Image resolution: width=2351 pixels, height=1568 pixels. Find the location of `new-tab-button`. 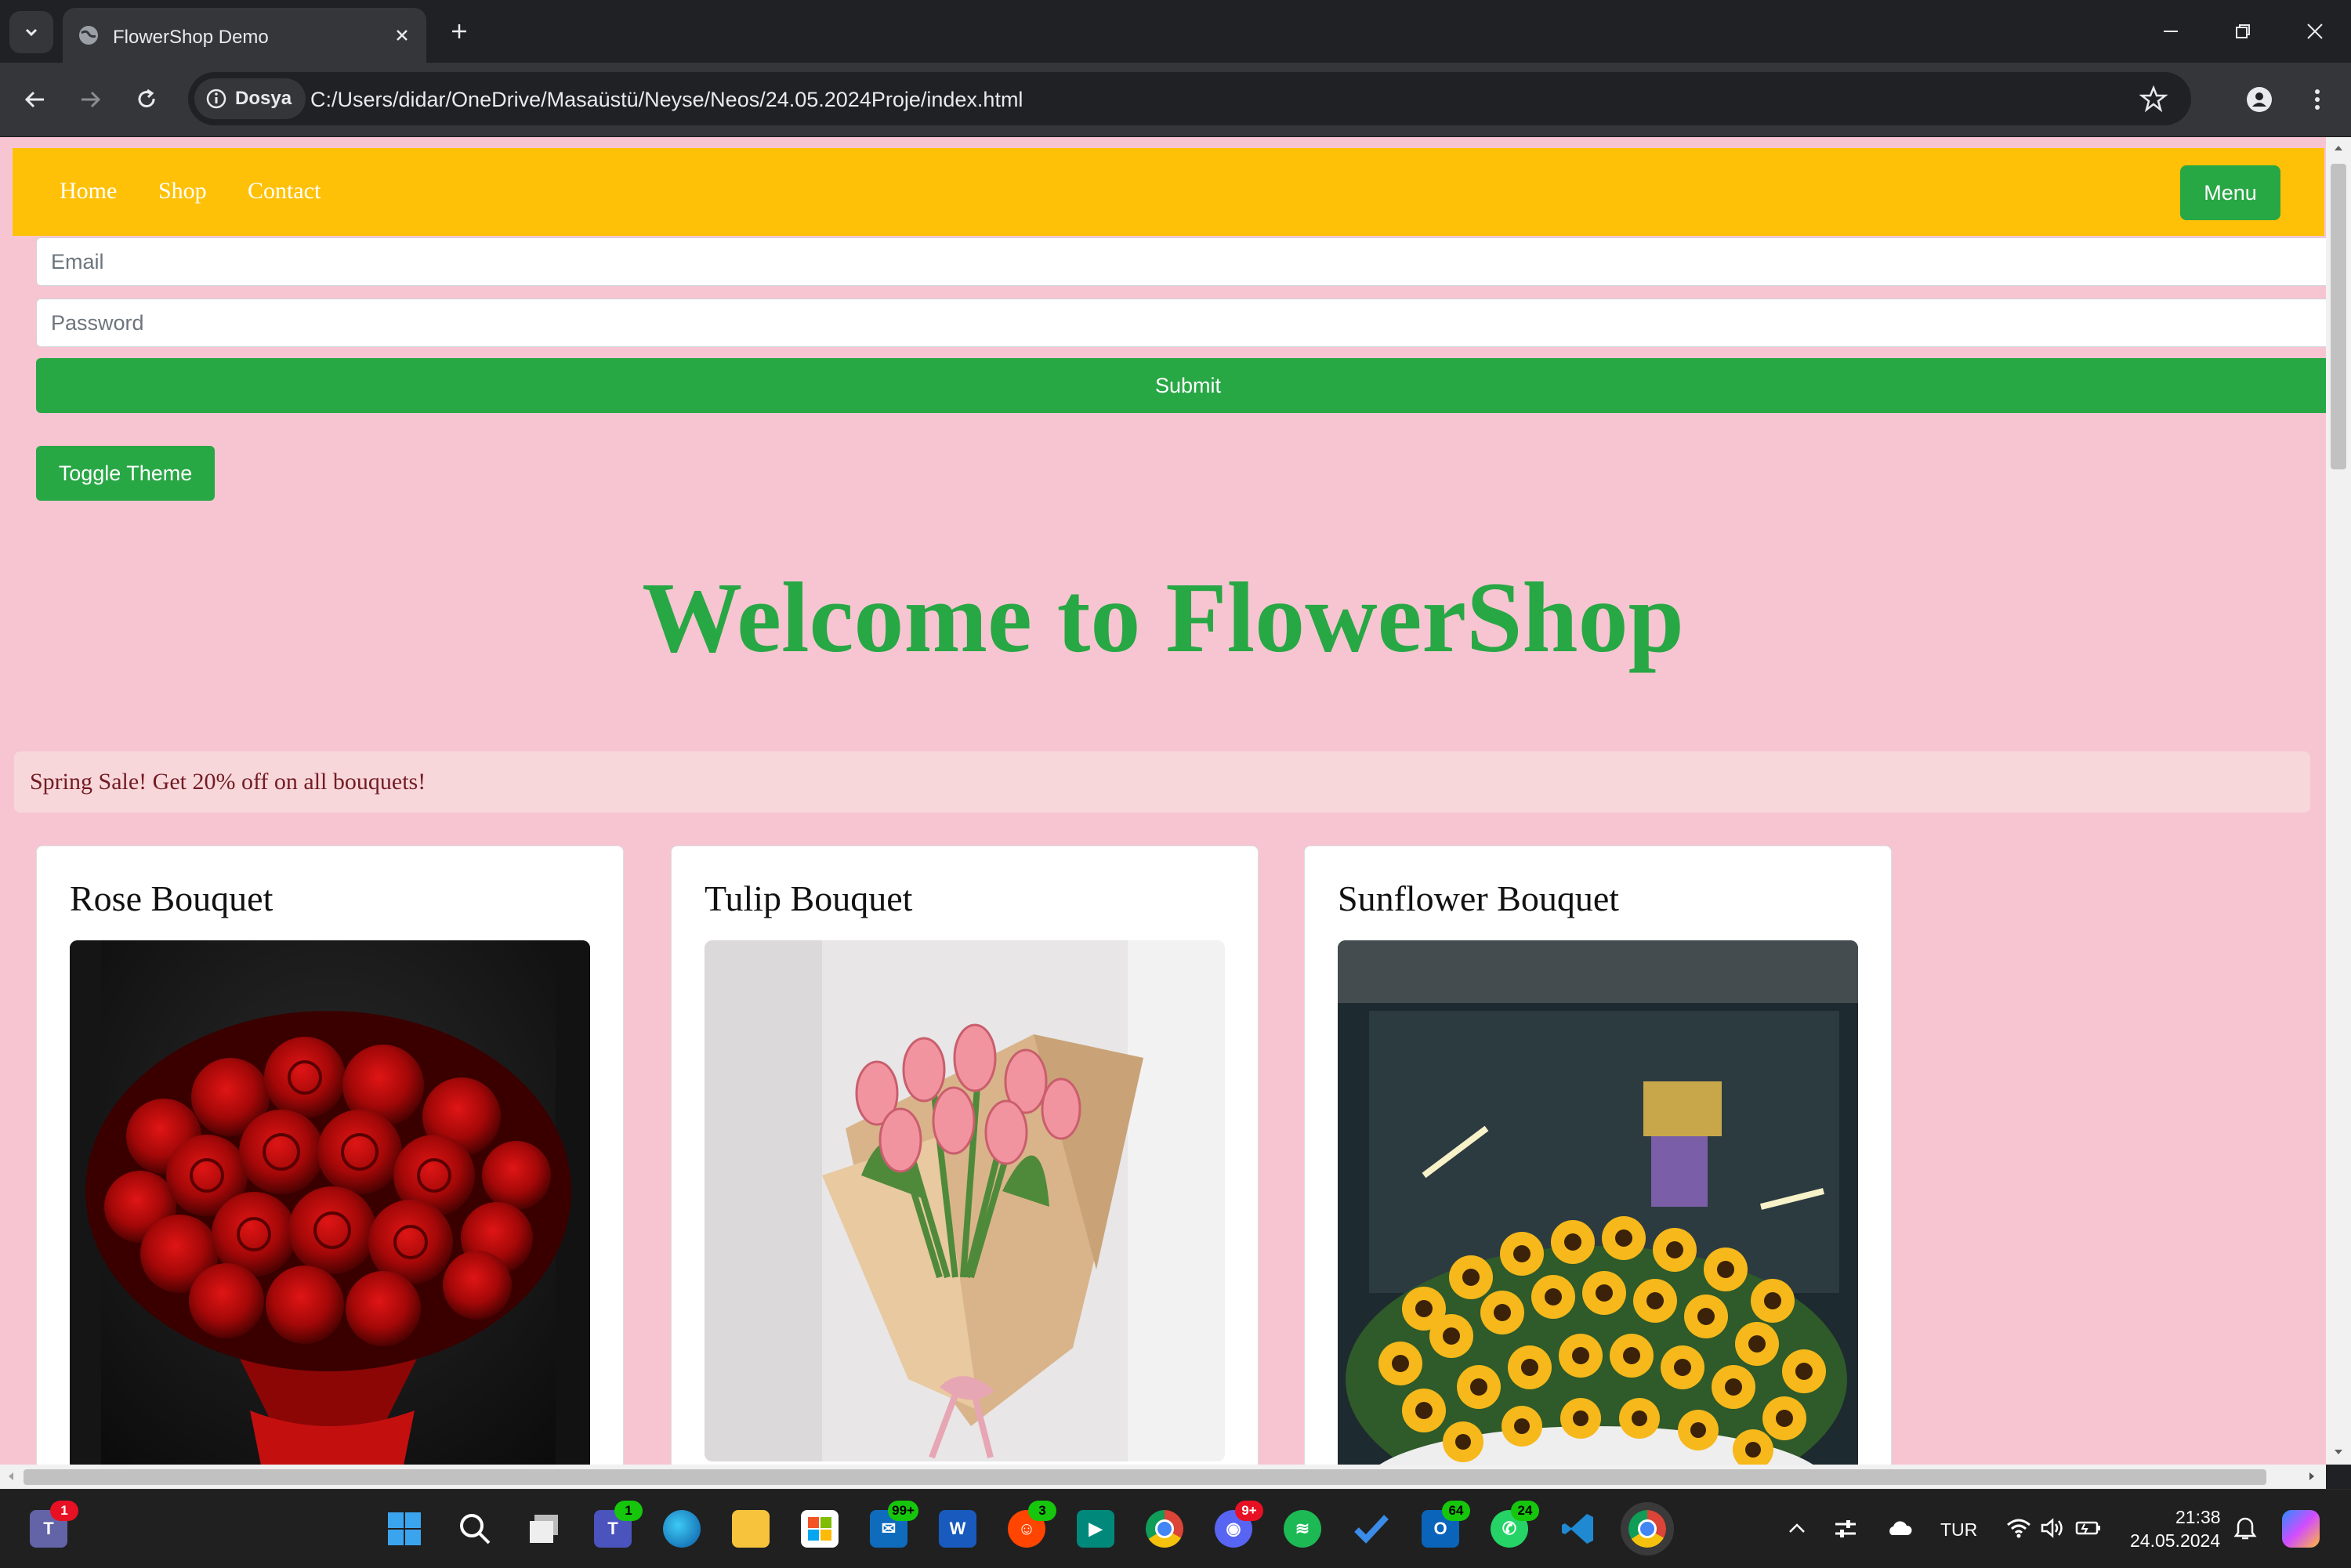

new-tab-button is located at coordinates (459, 31).